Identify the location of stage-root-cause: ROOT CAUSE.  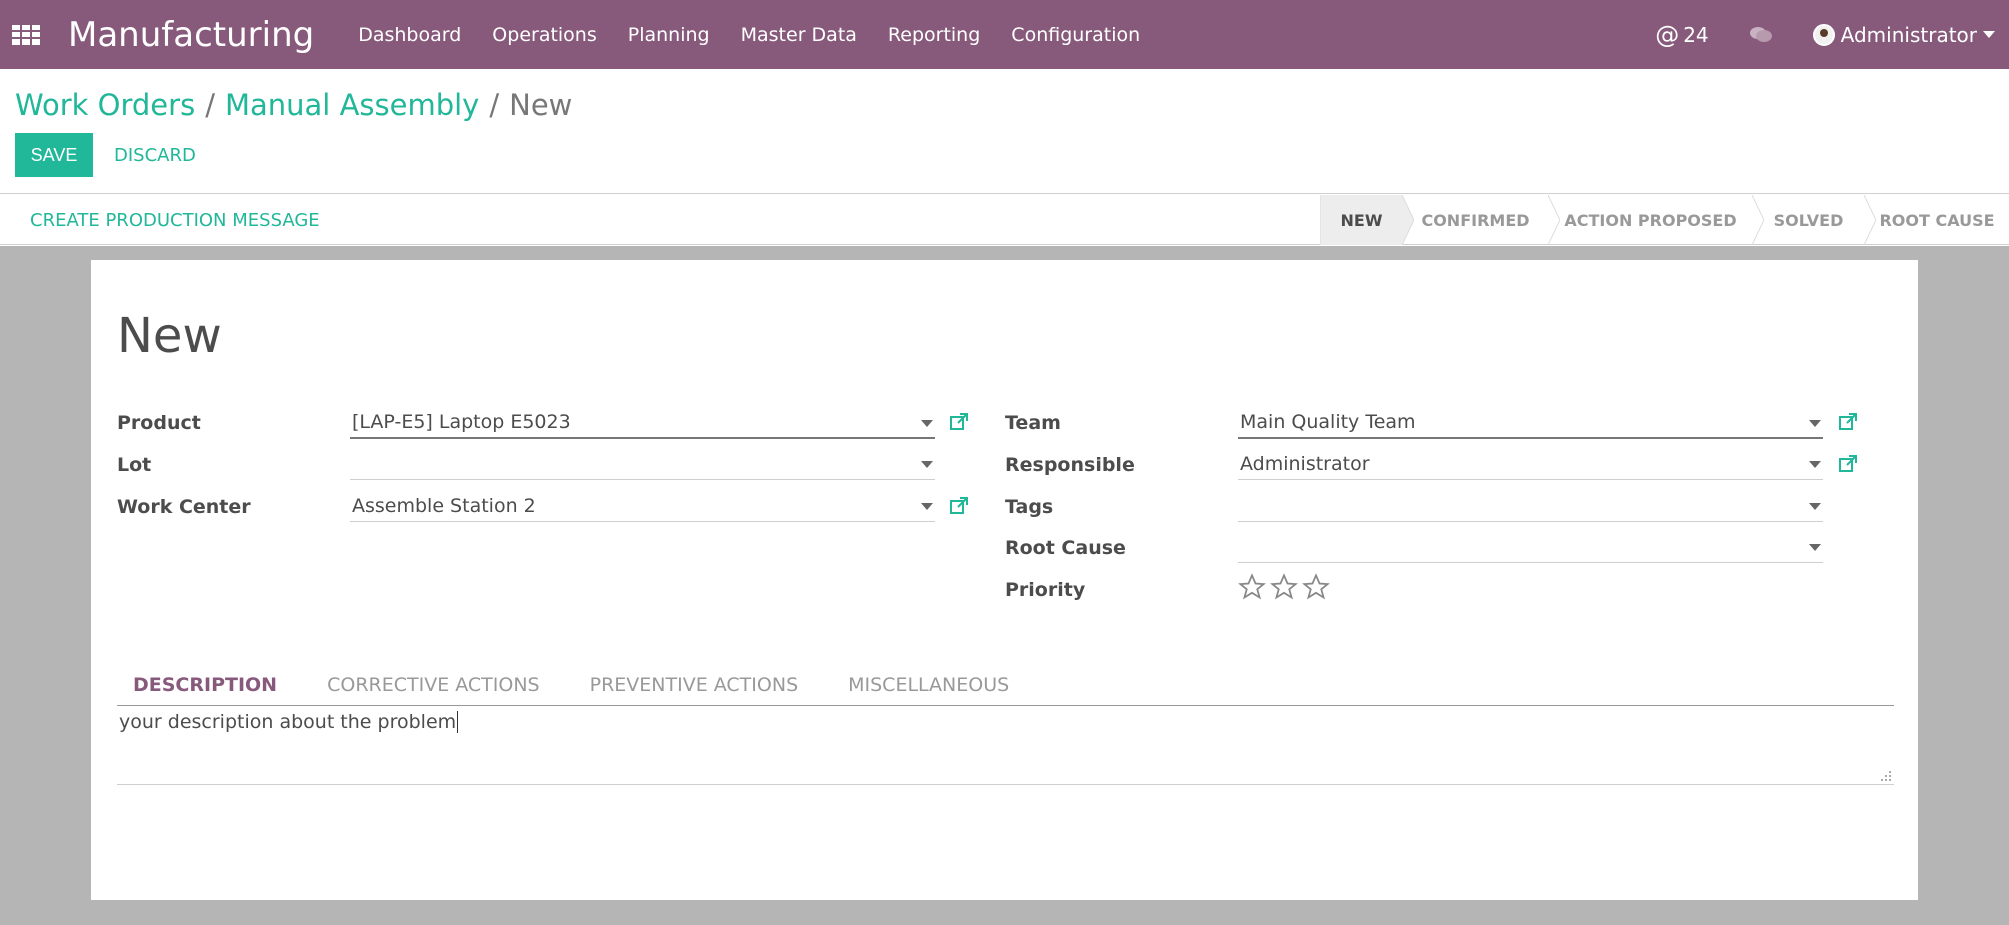
(1936, 220).